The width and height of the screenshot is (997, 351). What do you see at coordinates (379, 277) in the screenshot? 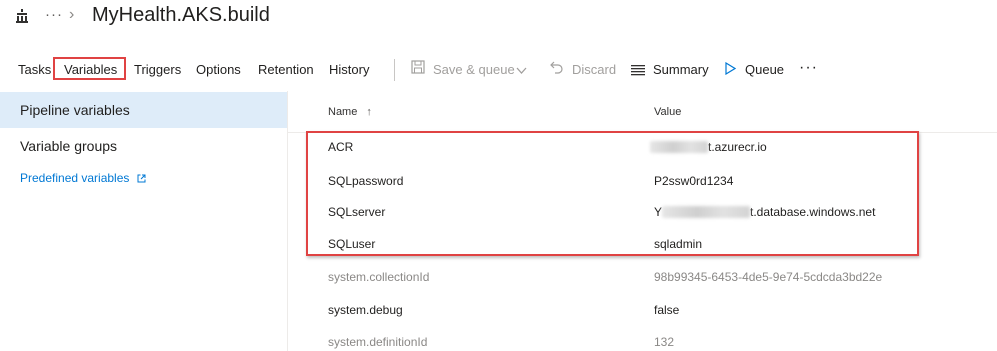
I see `variable-name: system.collectionId` at bounding box center [379, 277].